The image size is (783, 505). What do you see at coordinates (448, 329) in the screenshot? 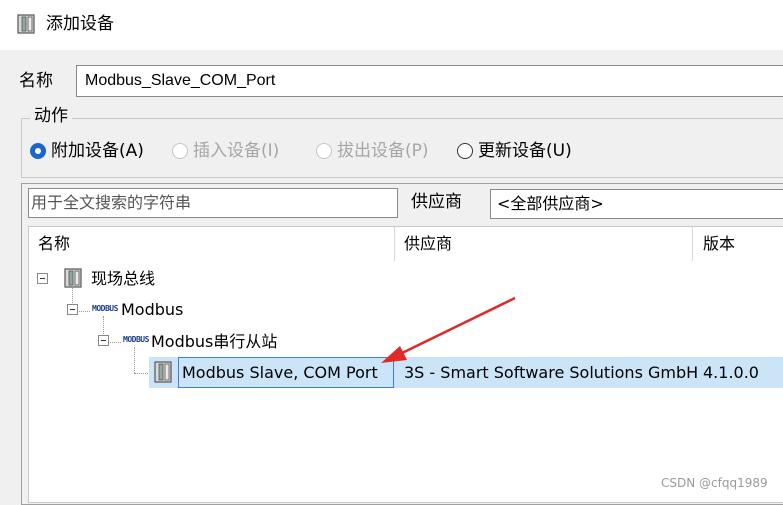
I see `annotation-arrow` at bounding box center [448, 329].